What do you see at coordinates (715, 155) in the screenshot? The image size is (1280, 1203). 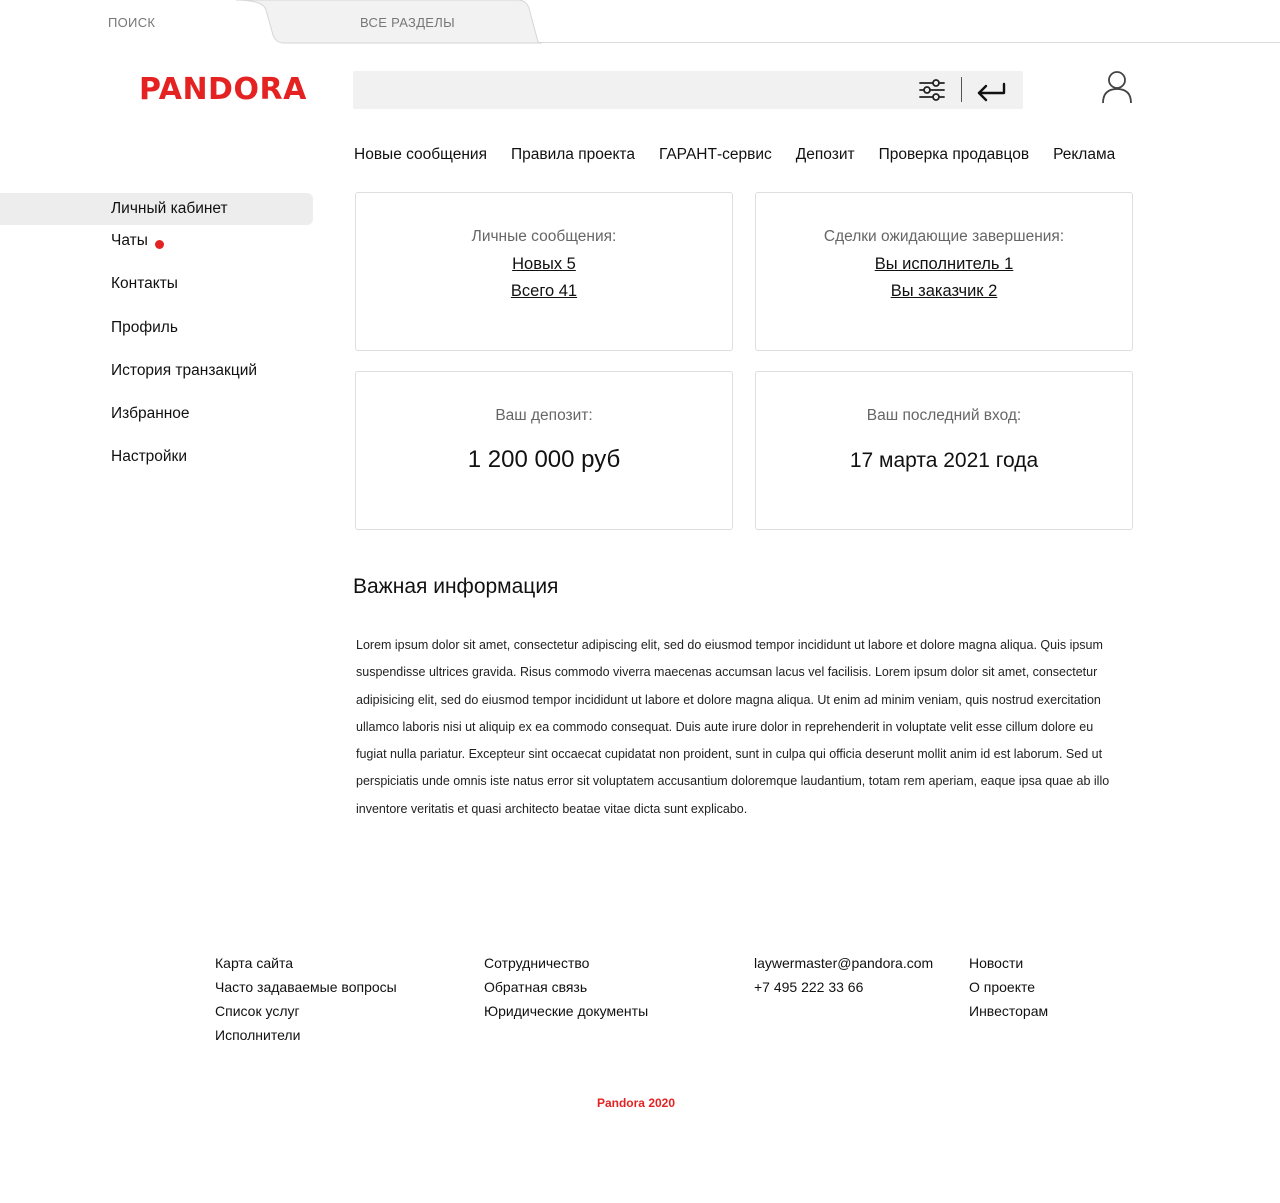 I see `nav-garant-service: ГАРАНТ-сервис` at bounding box center [715, 155].